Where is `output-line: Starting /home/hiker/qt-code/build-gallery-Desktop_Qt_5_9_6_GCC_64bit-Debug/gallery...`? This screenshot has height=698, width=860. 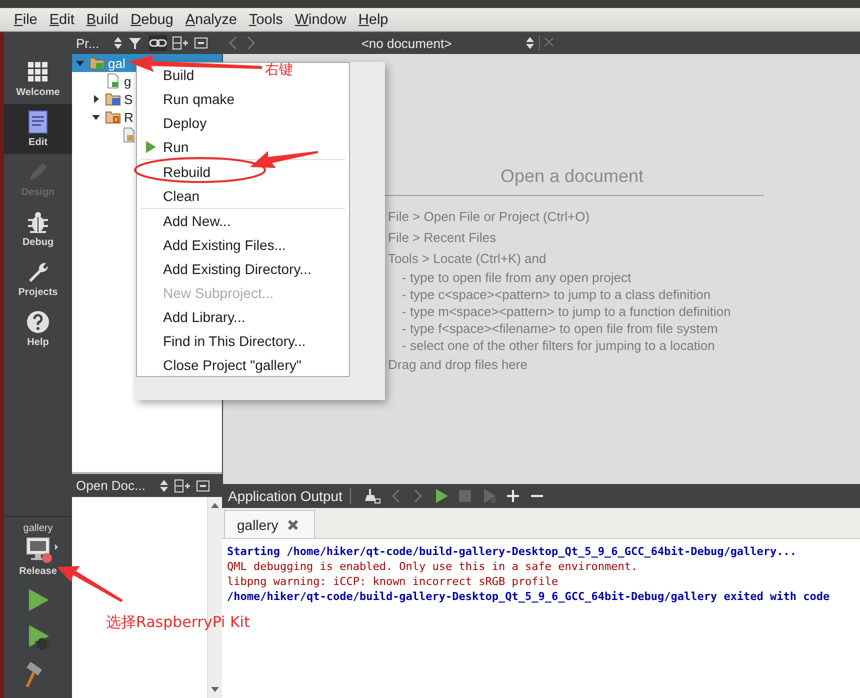 output-line: Starting /home/hiker/qt-code/build-gallery-Desktop_Qt_5_9_6_GCC_64bit-Debug/gallery... is located at coordinates (512, 551).